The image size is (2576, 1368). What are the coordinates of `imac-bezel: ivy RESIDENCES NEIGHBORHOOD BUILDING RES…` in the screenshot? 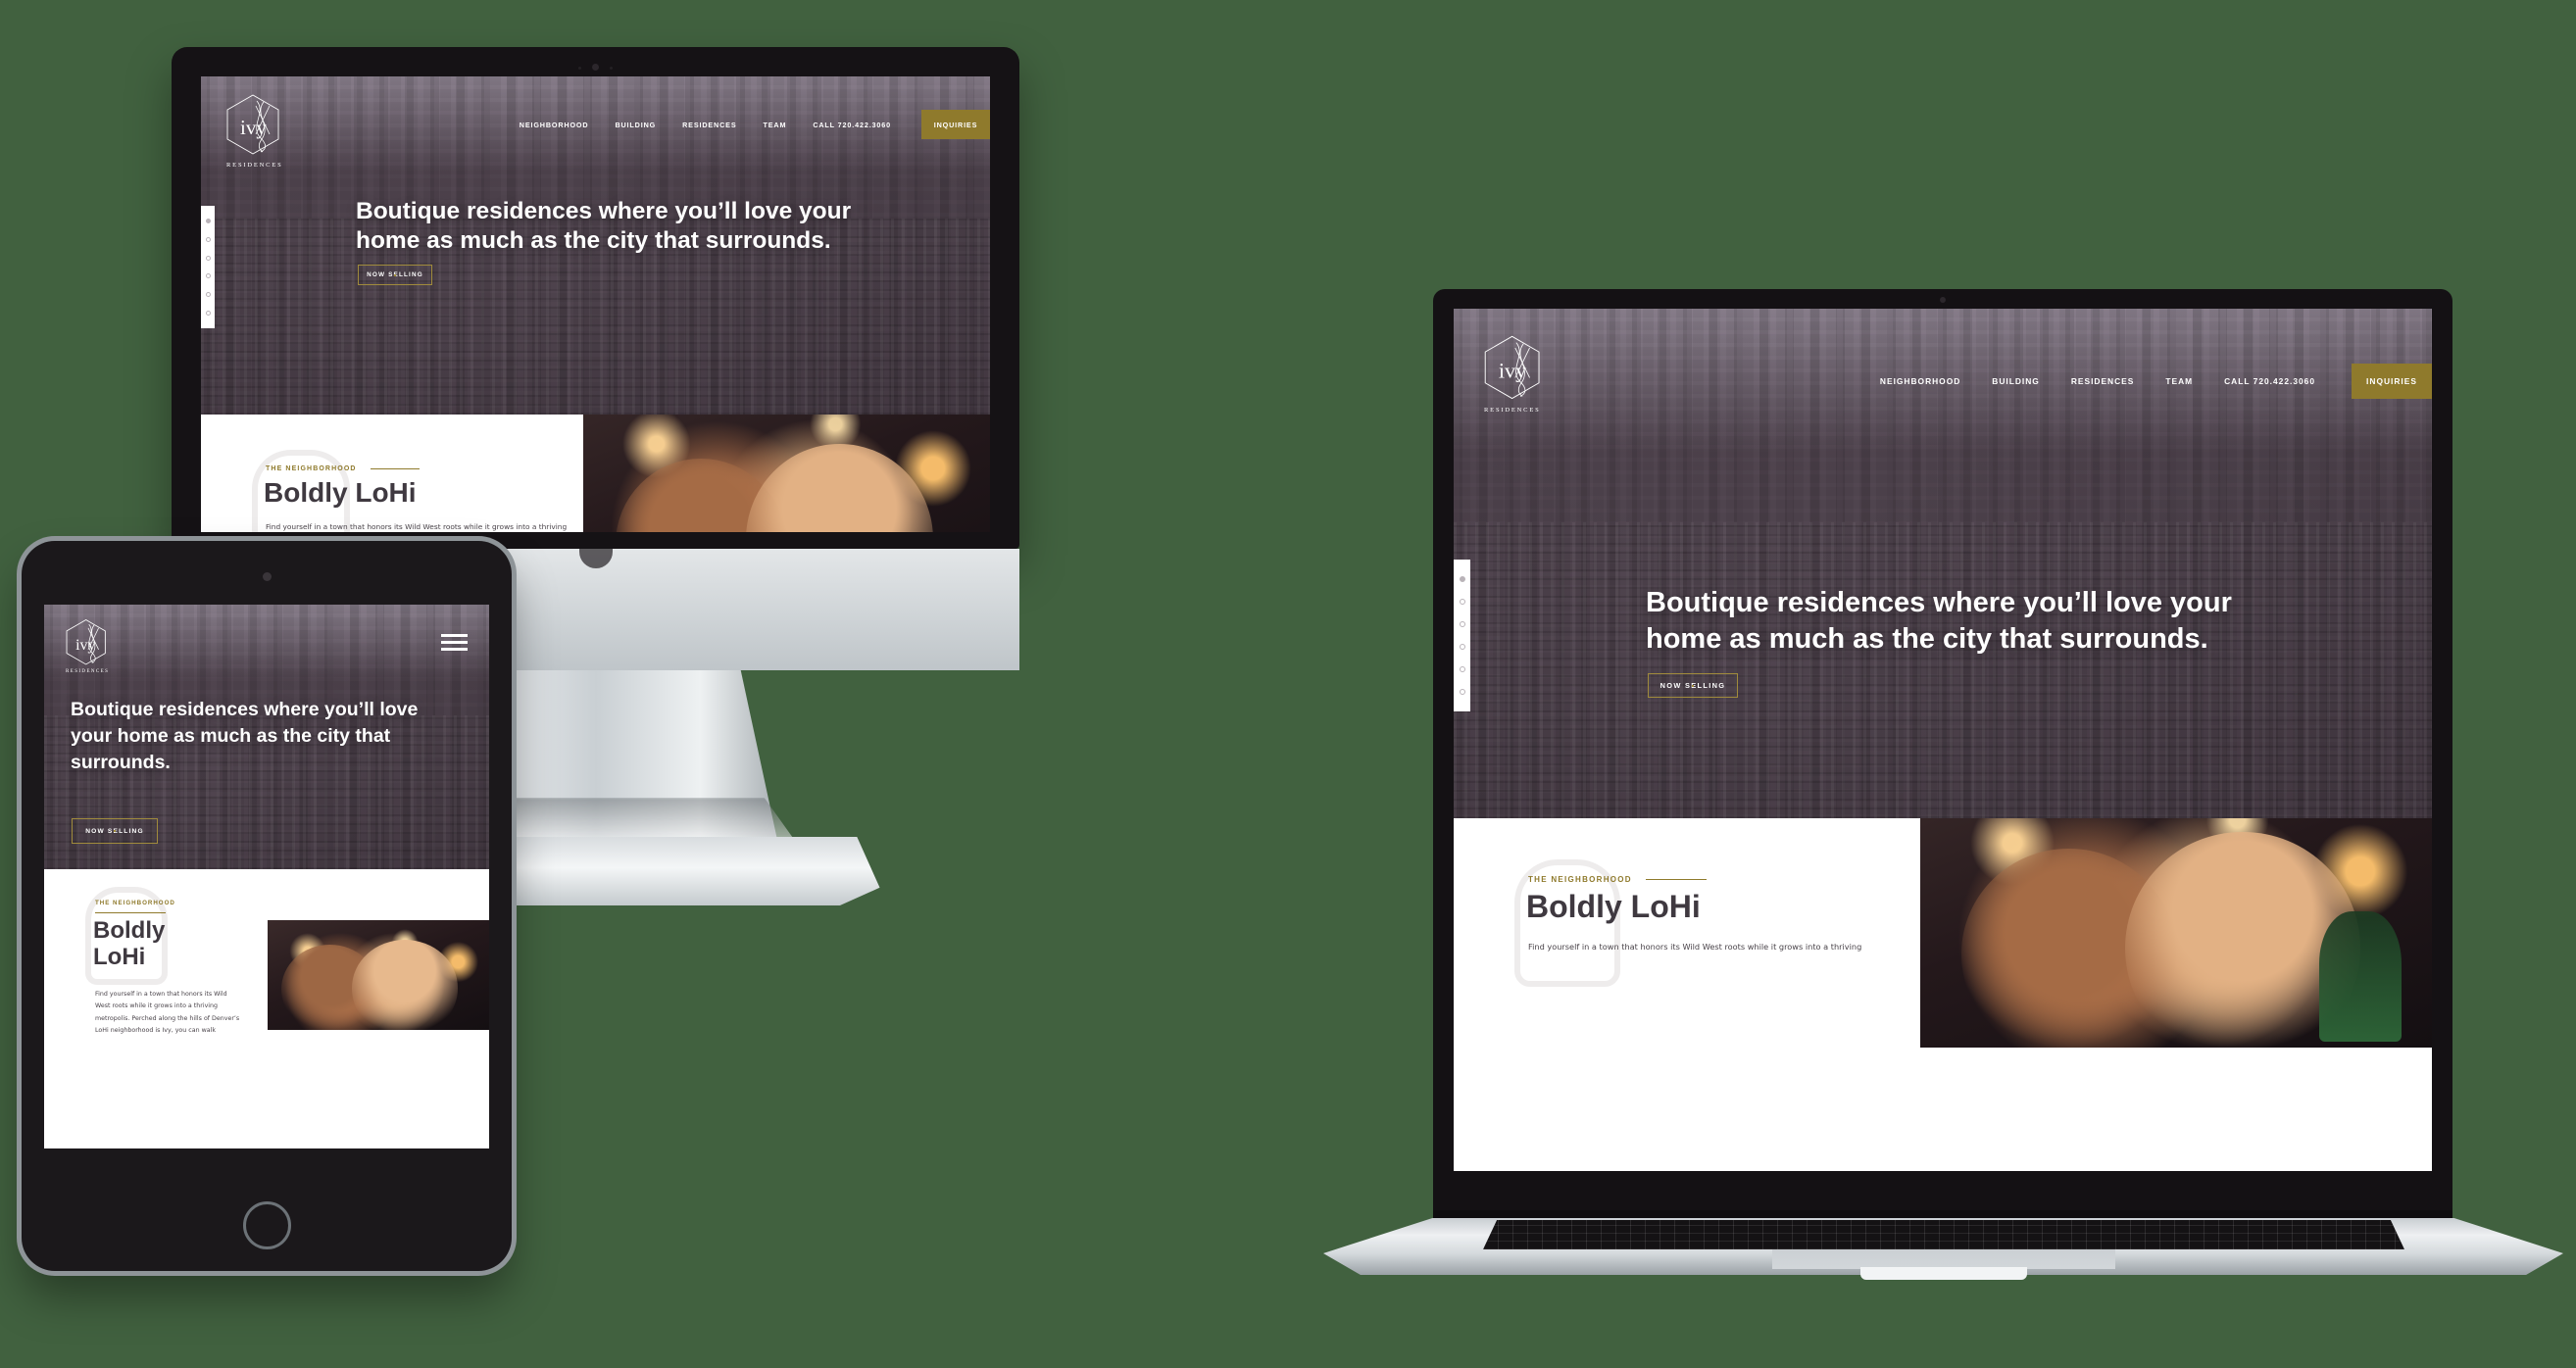 It's located at (595, 298).